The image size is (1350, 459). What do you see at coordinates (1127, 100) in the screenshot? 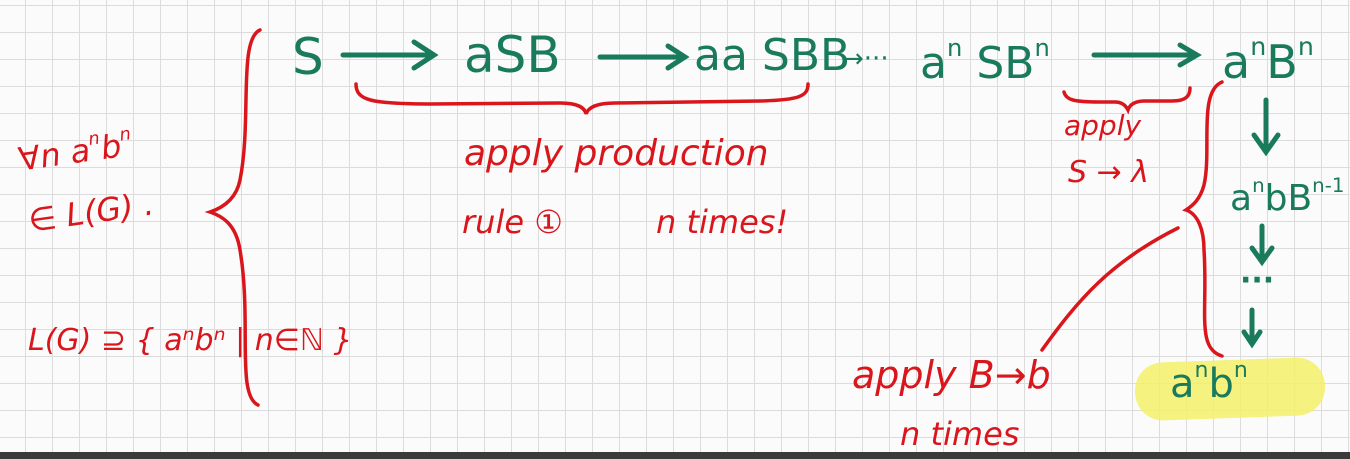
I see `underbrace-lambda` at bounding box center [1127, 100].